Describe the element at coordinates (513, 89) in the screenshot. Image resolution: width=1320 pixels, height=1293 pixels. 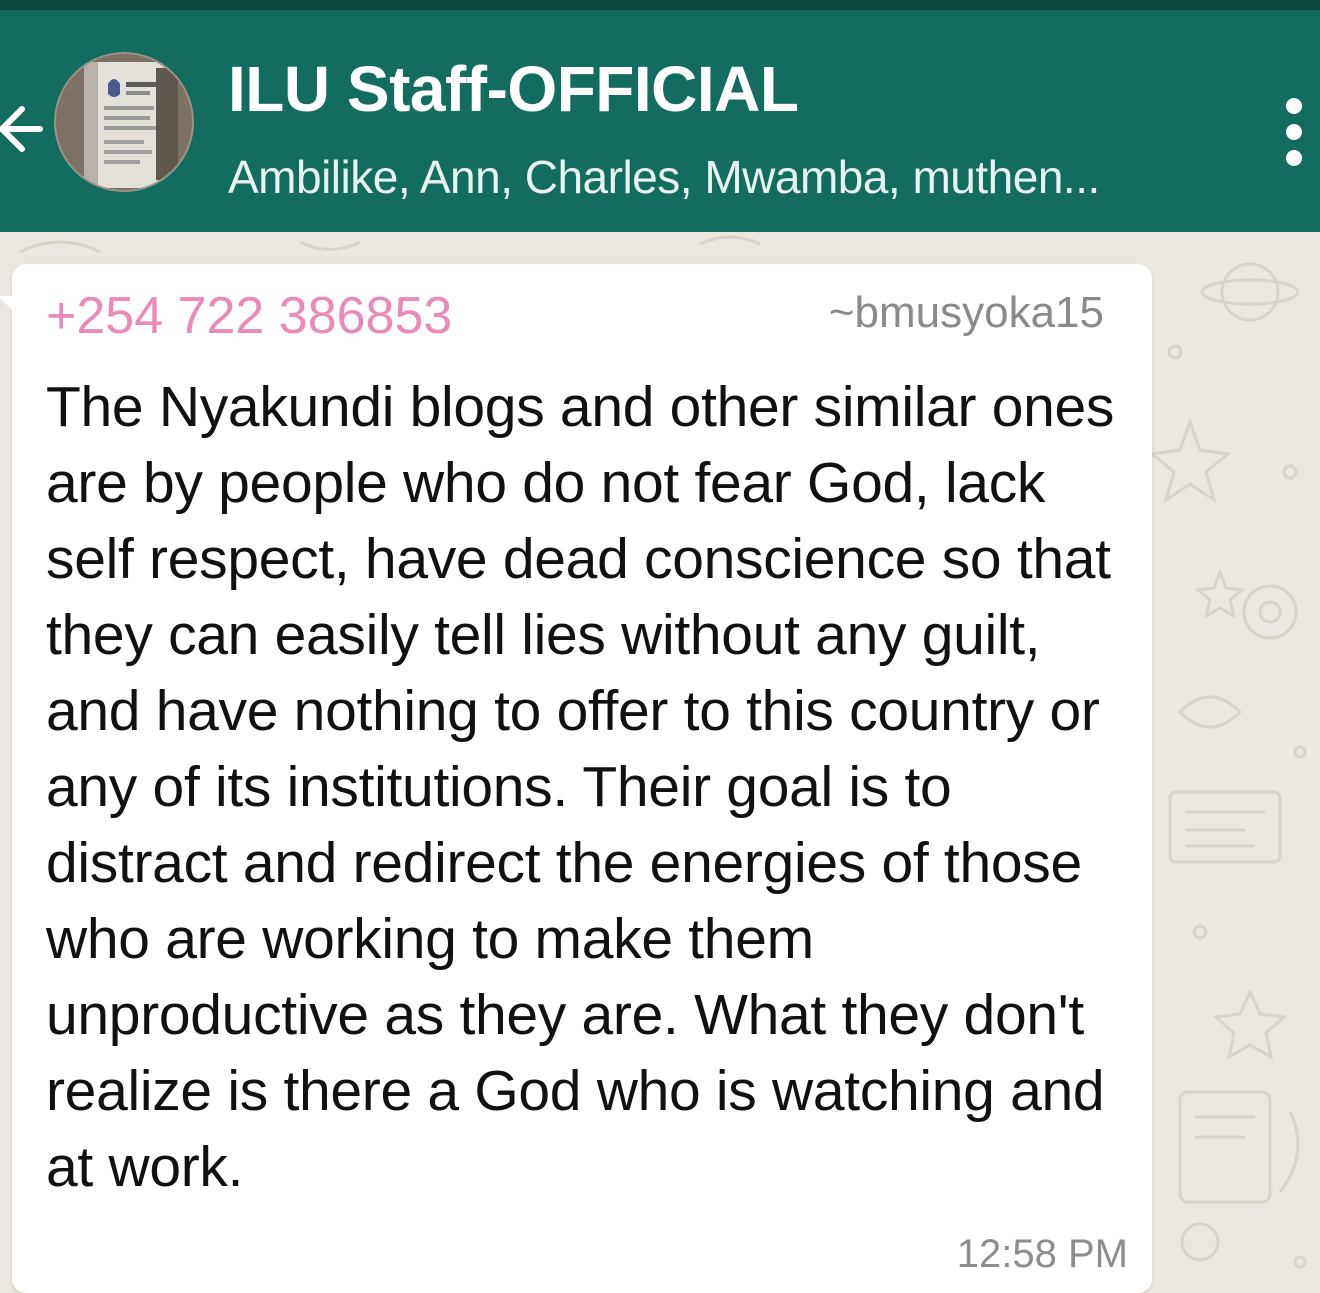
I see `chat-title: ILU Staff-OFFICIAL` at that location.